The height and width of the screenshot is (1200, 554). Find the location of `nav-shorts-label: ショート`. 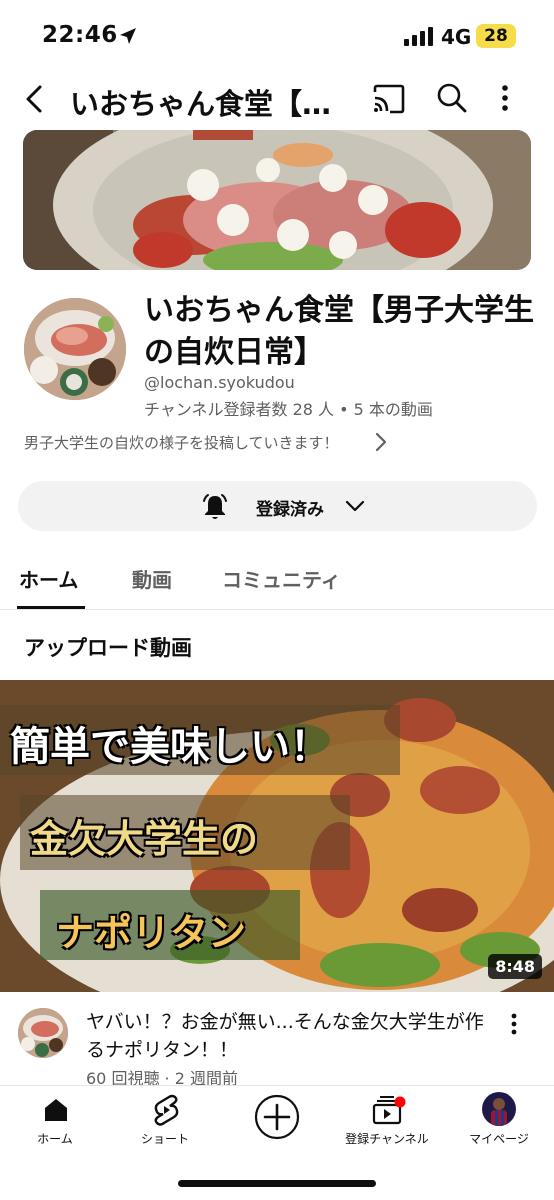

nav-shorts-label: ショート is located at coordinates (164, 1139).